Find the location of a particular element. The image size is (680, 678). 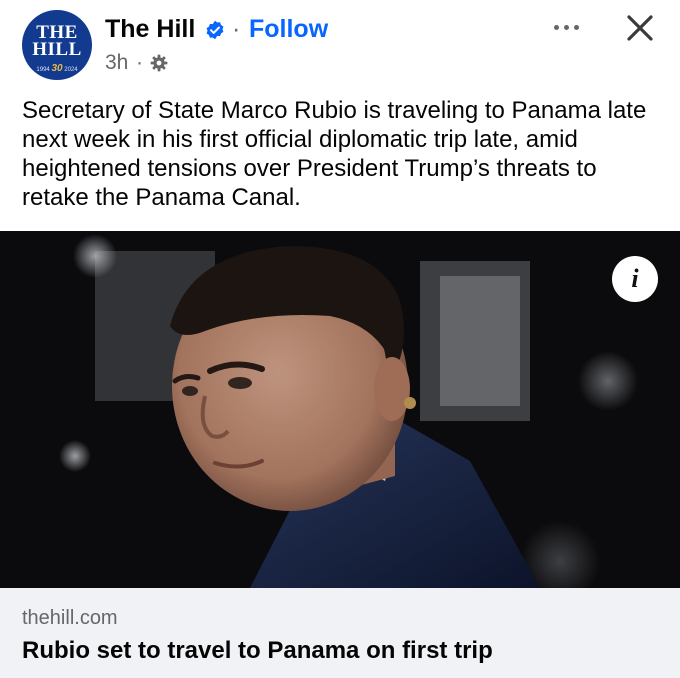

info-icon: i is located at coordinates (635, 279).